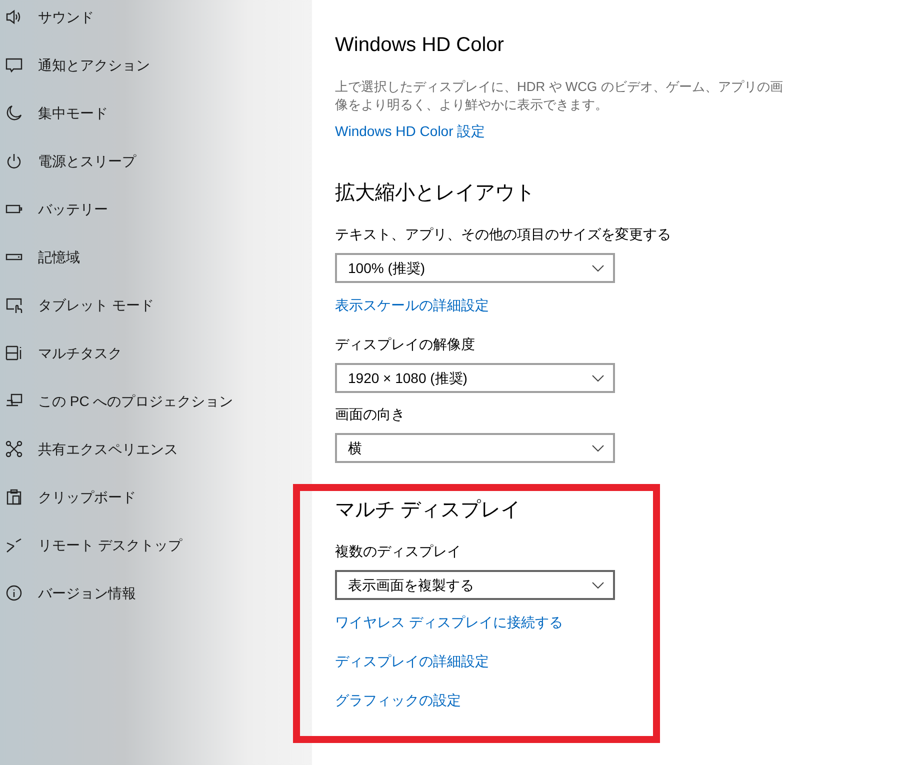  Describe the element at coordinates (398, 700) in the screenshot. I see `settings-link: グラフィックの設定` at that location.